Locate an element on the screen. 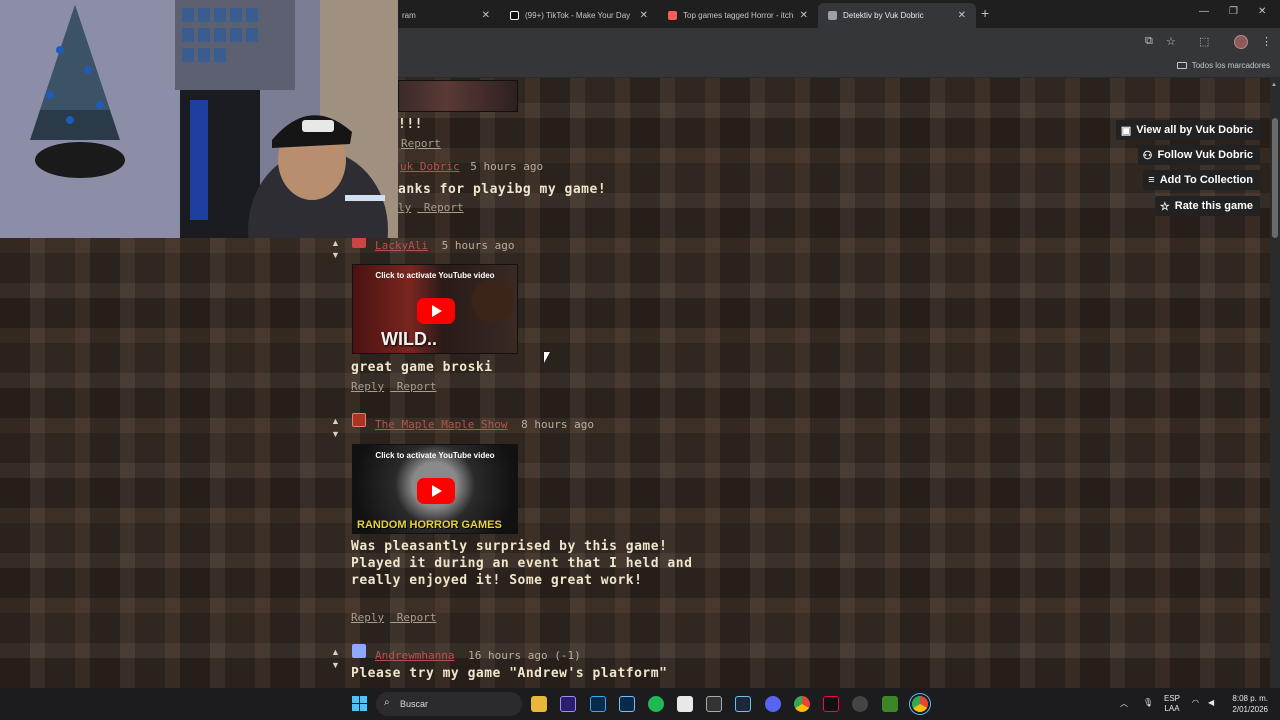 This screenshot has width=1280, height=720. rate-game-button: ☆ Rate this game is located at coordinates (1207, 206).